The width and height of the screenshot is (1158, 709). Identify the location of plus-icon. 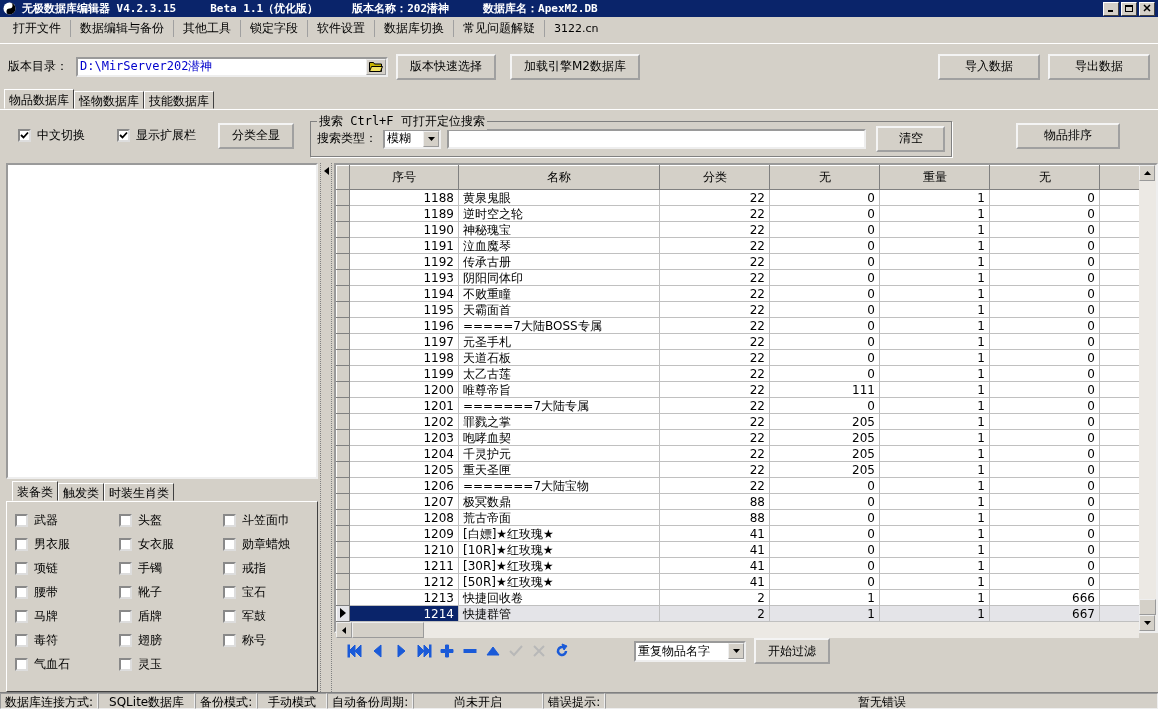
(446, 651).